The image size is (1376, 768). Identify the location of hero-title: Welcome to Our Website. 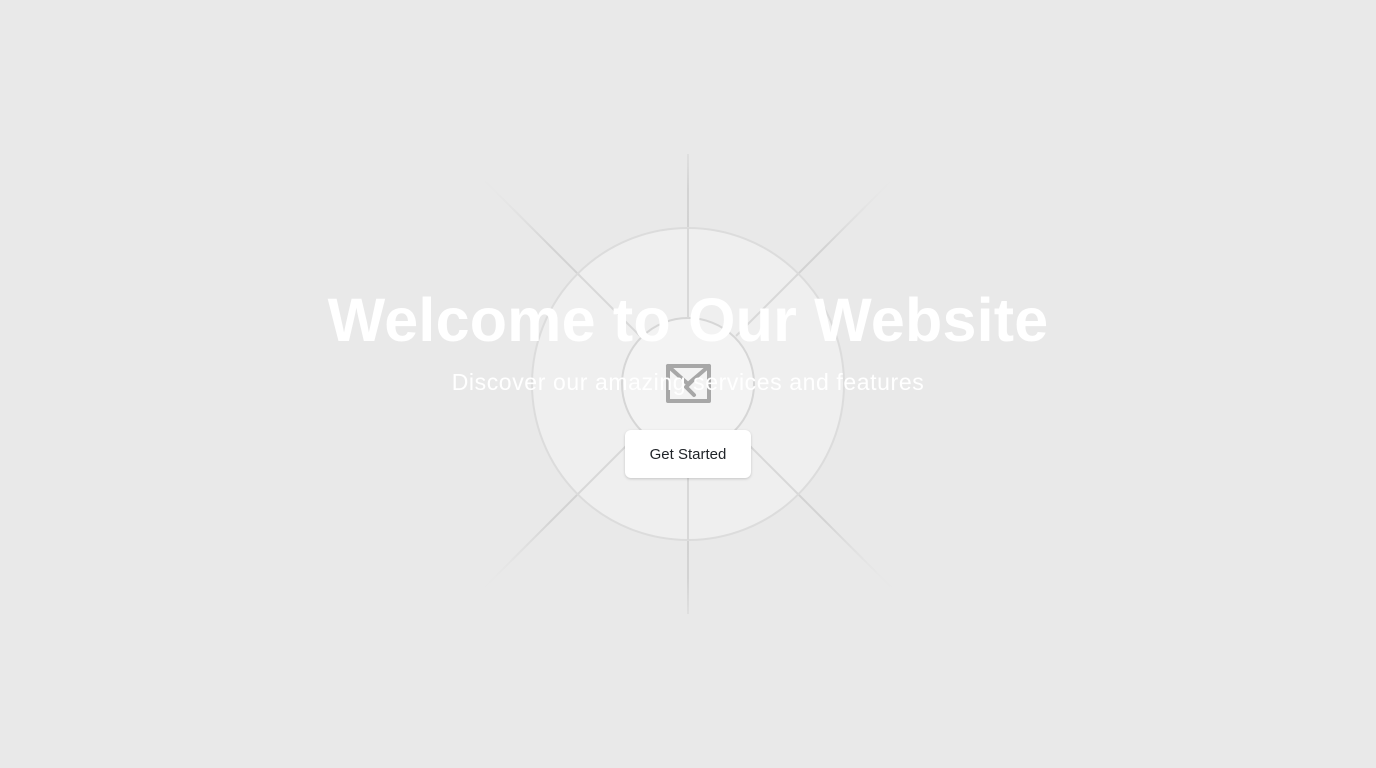
(688, 320).